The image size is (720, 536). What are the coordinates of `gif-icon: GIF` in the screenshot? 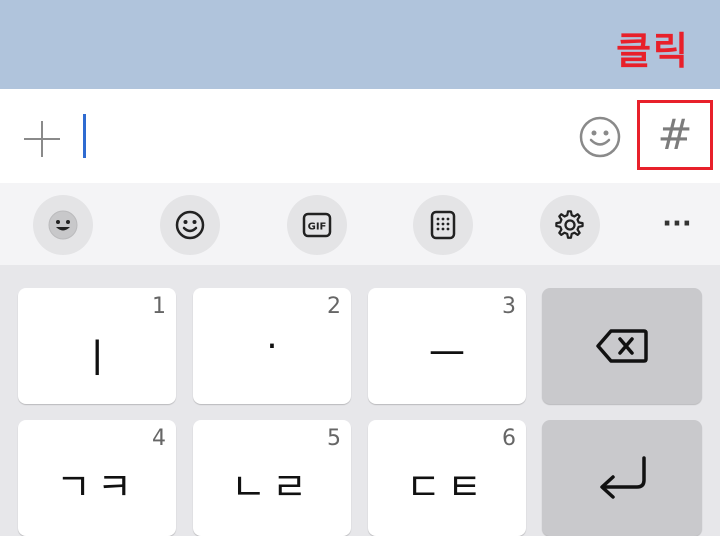 It's located at (317, 225).